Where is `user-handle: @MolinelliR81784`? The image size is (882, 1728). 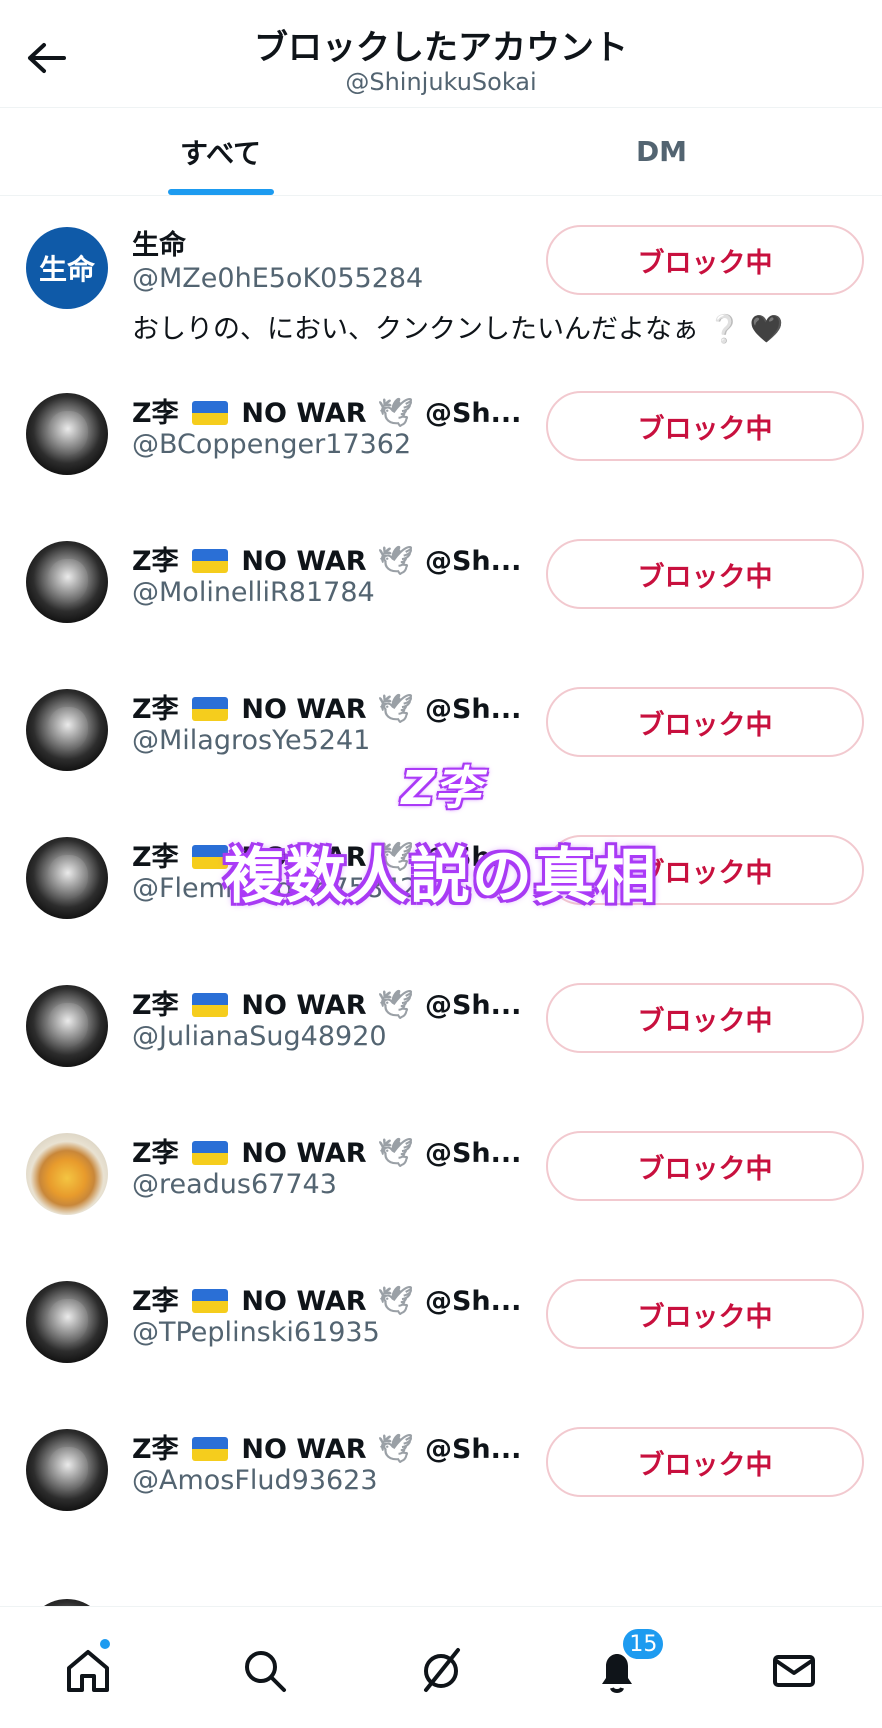 user-handle: @MolinelliR81784 is located at coordinates (253, 592).